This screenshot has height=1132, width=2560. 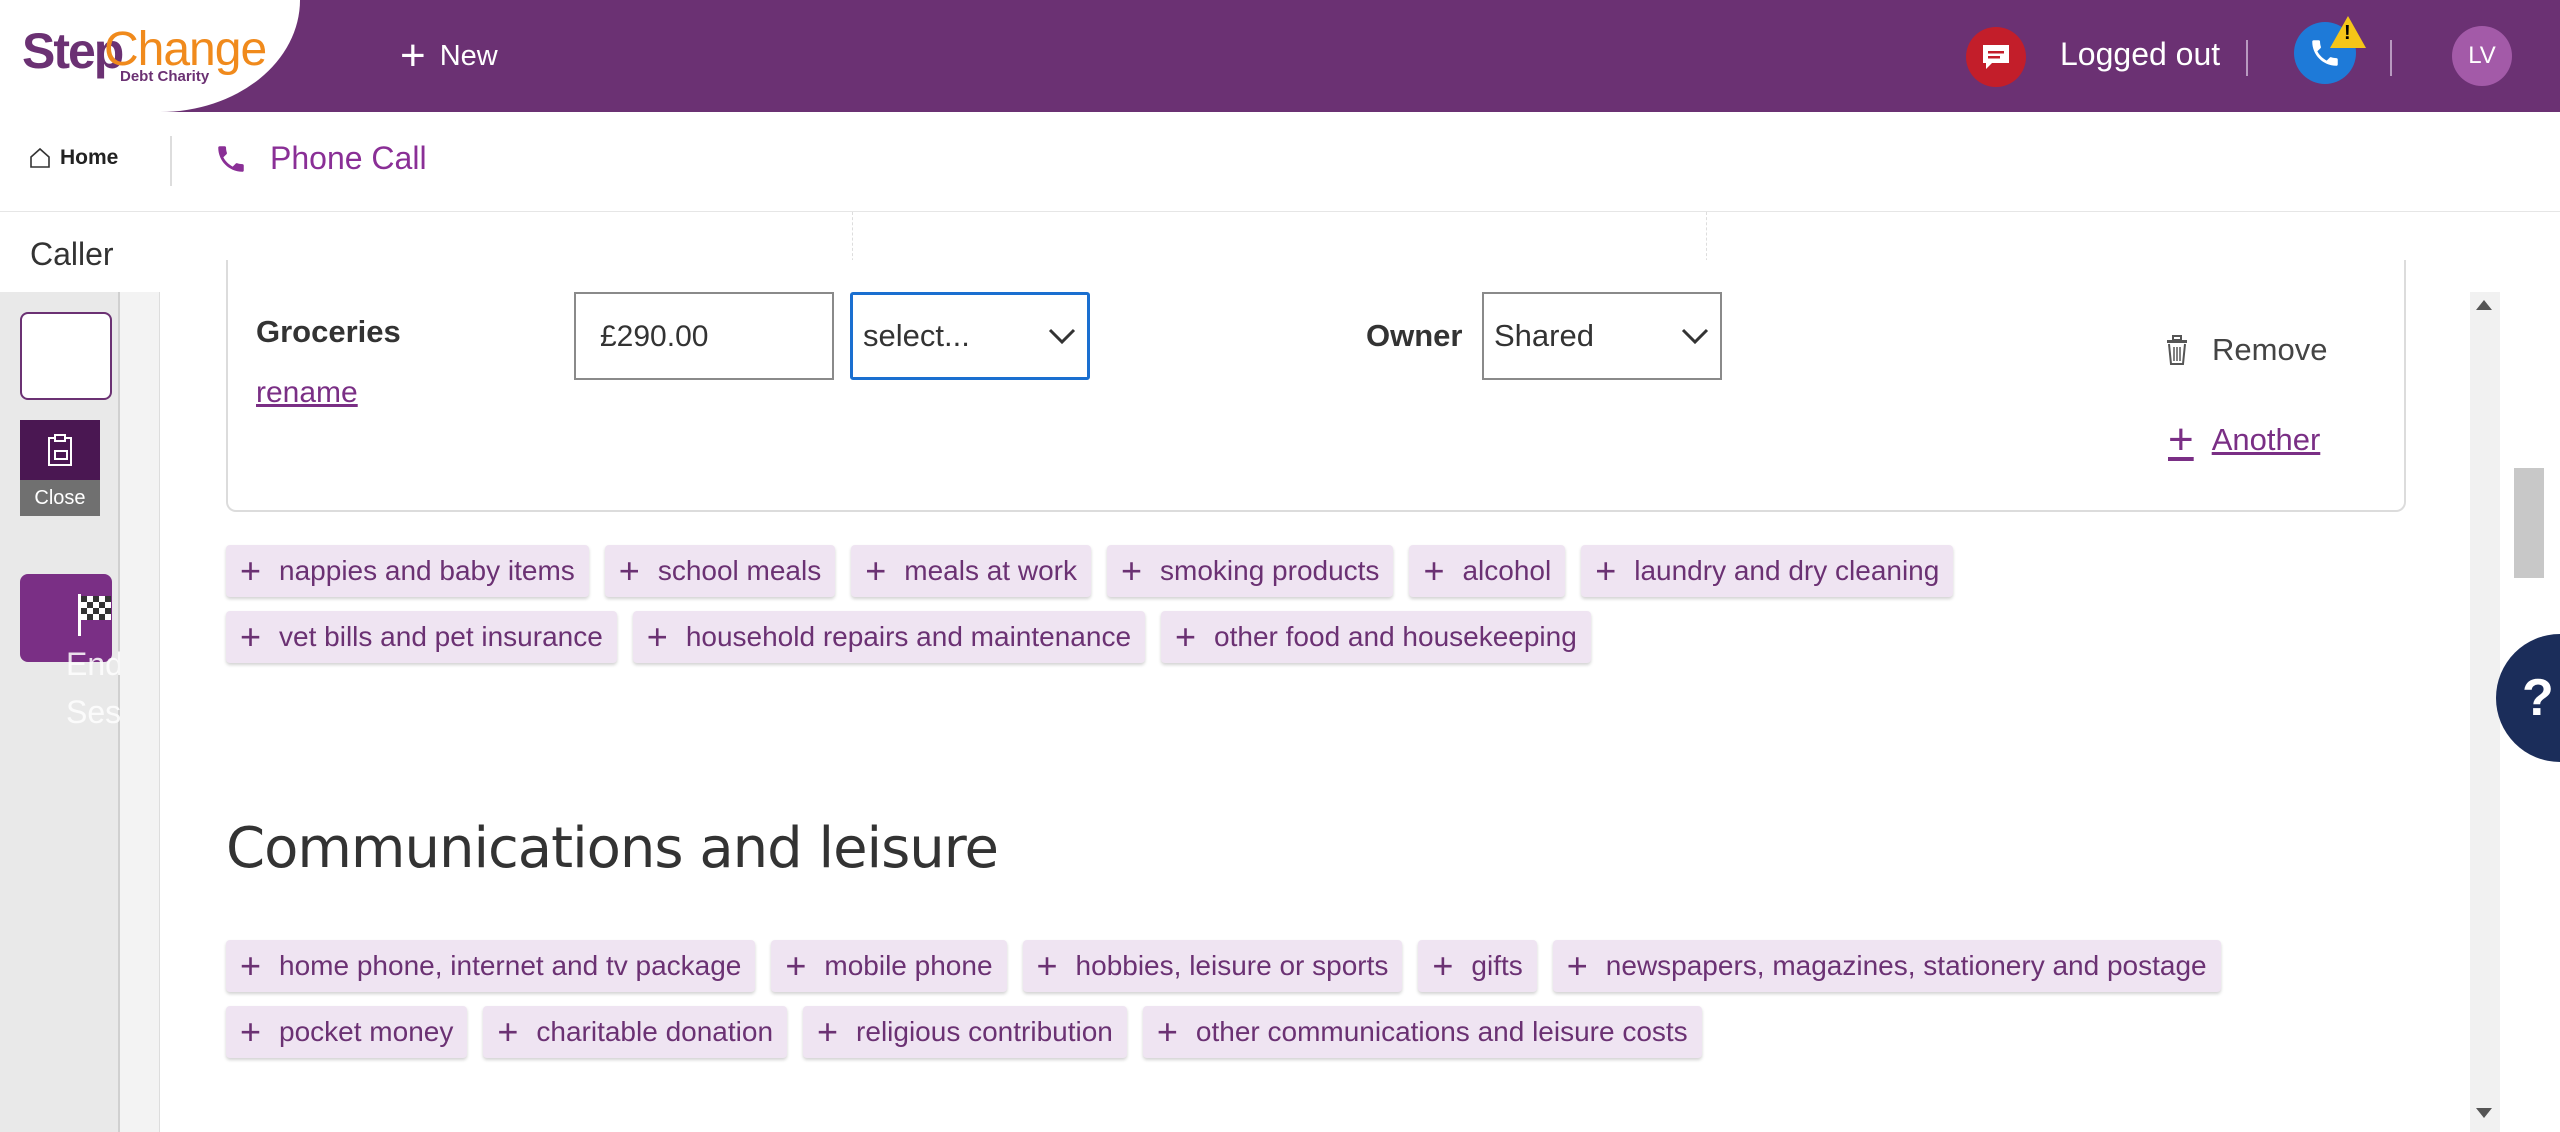 What do you see at coordinates (66, 356) in the screenshot?
I see `rail-tile` at bounding box center [66, 356].